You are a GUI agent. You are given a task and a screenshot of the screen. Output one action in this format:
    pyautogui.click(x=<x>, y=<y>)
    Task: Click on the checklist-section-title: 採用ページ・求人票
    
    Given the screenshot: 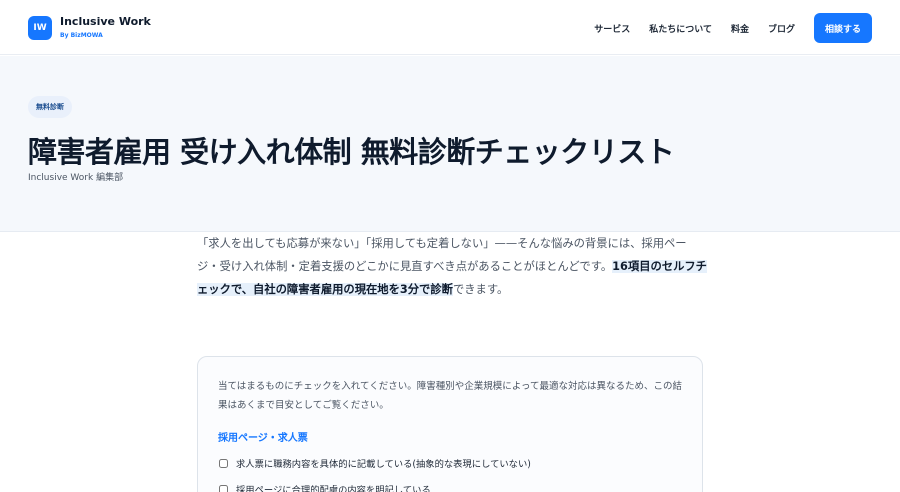 What is the action you would take?
    pyautogui.click(x=263, y=438)
    